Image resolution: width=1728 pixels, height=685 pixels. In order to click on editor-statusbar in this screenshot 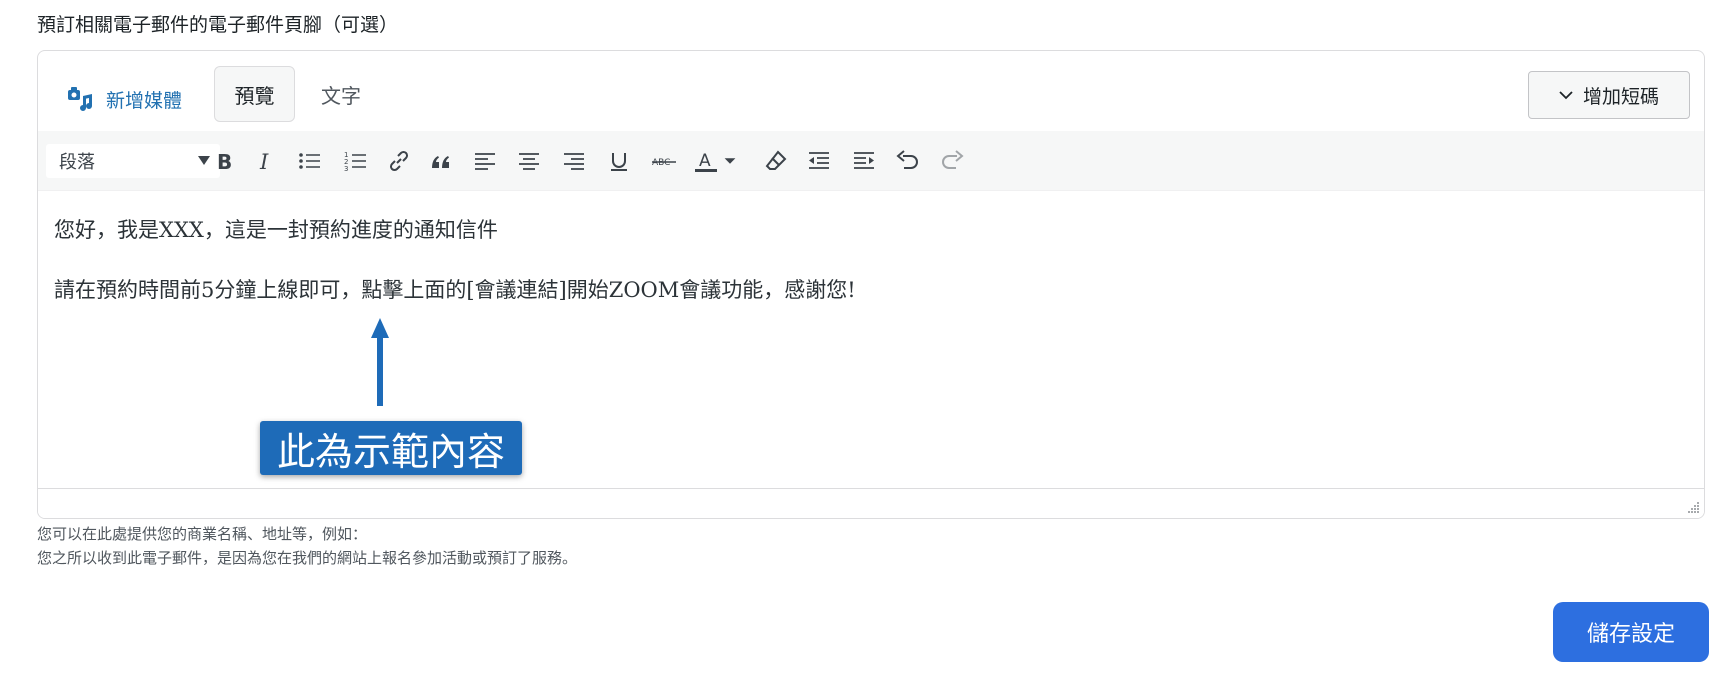, I will do `click(871, 503)`.